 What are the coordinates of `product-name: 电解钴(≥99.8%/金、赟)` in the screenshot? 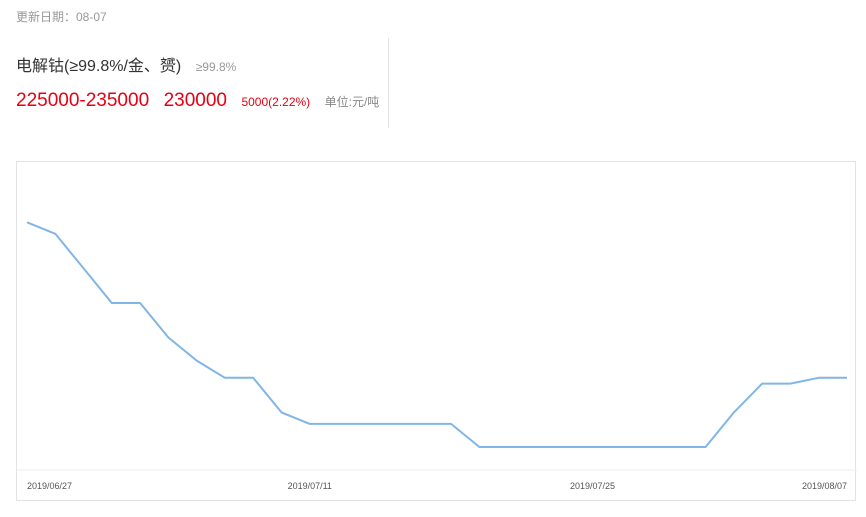 It's located at (99, 66).